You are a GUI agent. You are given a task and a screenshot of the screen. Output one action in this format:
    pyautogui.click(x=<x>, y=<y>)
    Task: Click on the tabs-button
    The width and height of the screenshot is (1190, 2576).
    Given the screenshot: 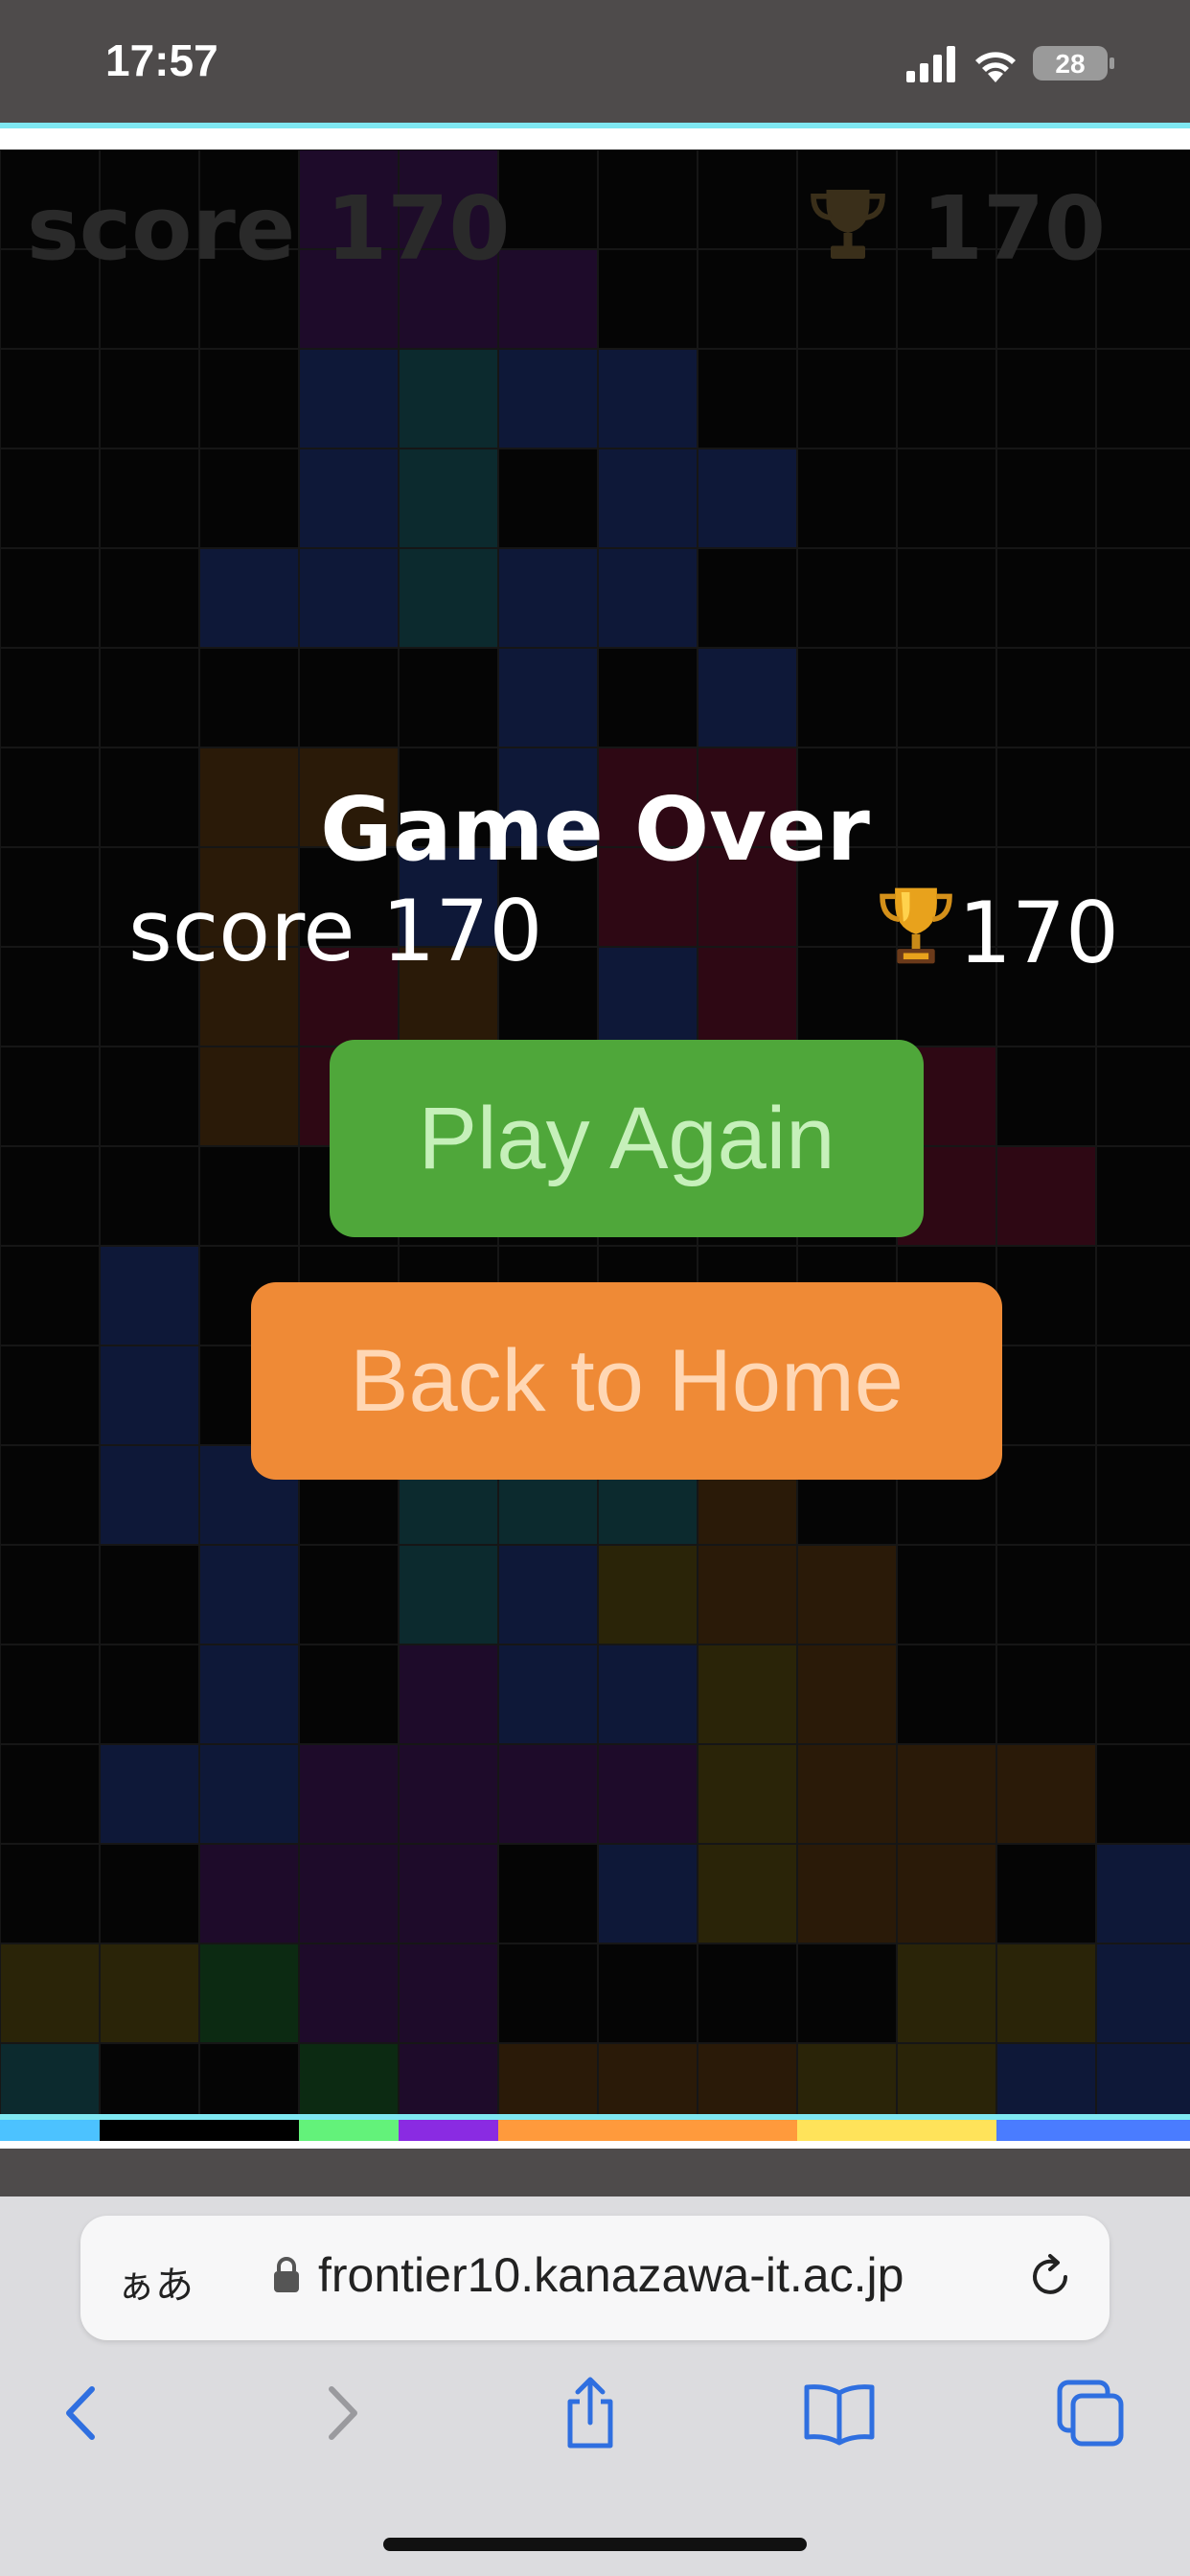 What is the action you would take?
    pyautogui.click(x=1091, y=2413)
    